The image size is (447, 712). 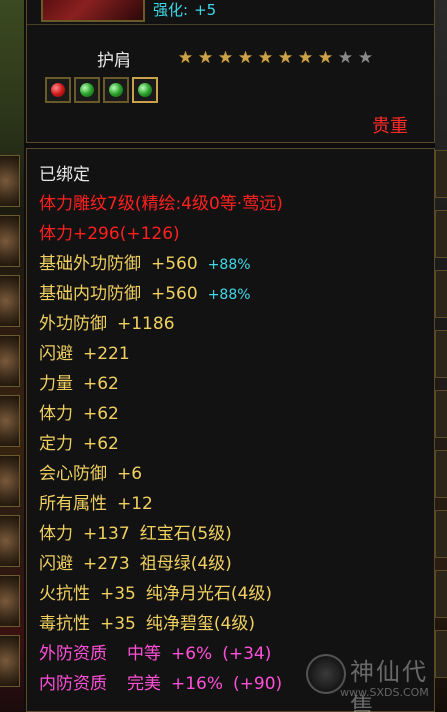 What do you see at coordinates (73, 324) in the screenshot?
I see `stat-label: 外功防御` at bounding box center [73, 324].